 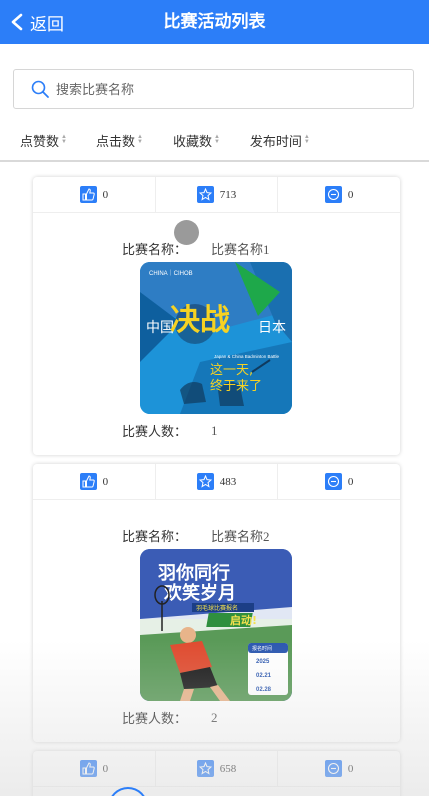 I want to click on sort-favorites-label: 收藏数, so click(x=192, y=141).